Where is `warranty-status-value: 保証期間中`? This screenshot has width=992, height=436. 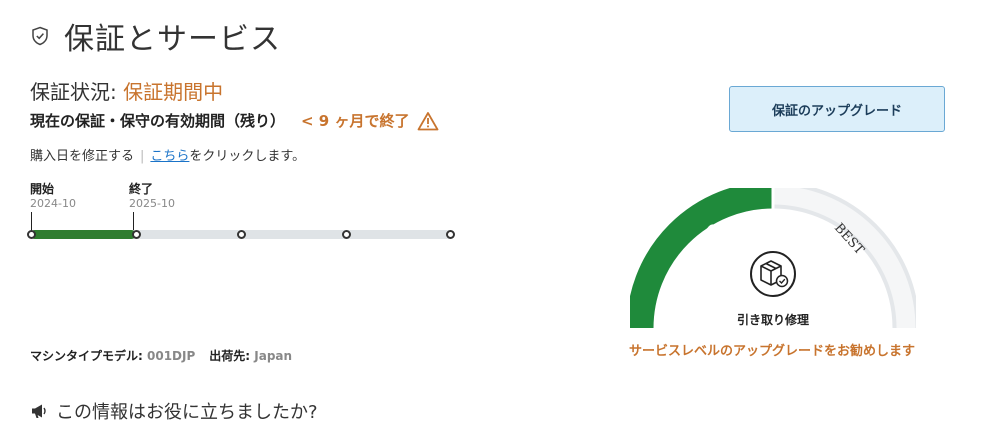
warranty-status-value: 保証期間中 is located at coordinates (173, 92).